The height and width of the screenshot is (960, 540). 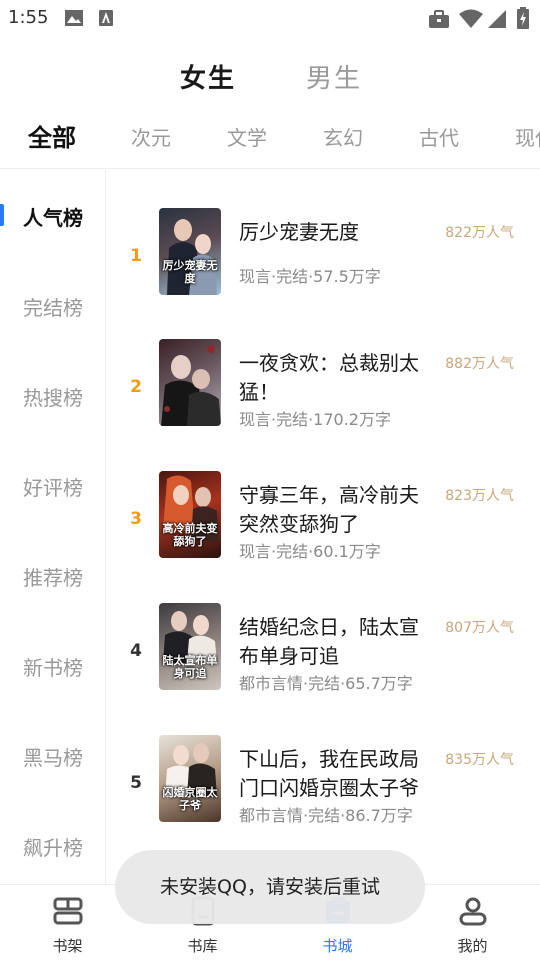 What do you see at coordinates (190, 646) in the screenshot?
I see `book-cover: 陆太宣布单身可追` at bounding box center [190, 646].